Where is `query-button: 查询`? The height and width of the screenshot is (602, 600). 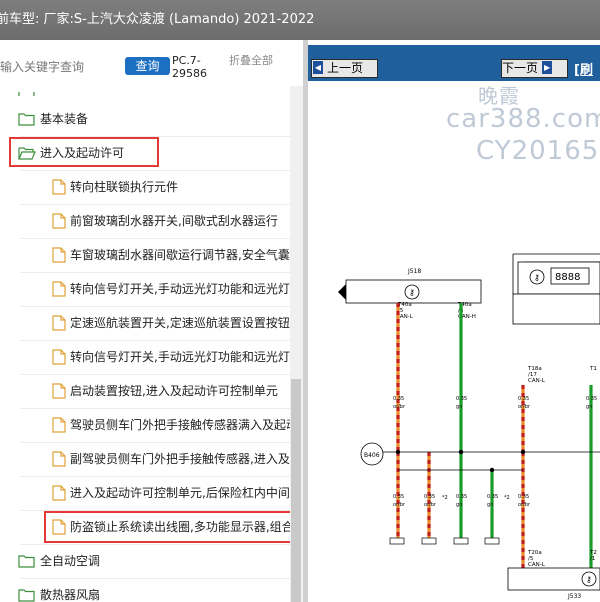 query-button: 查询 is located at coordinates (147, 66).